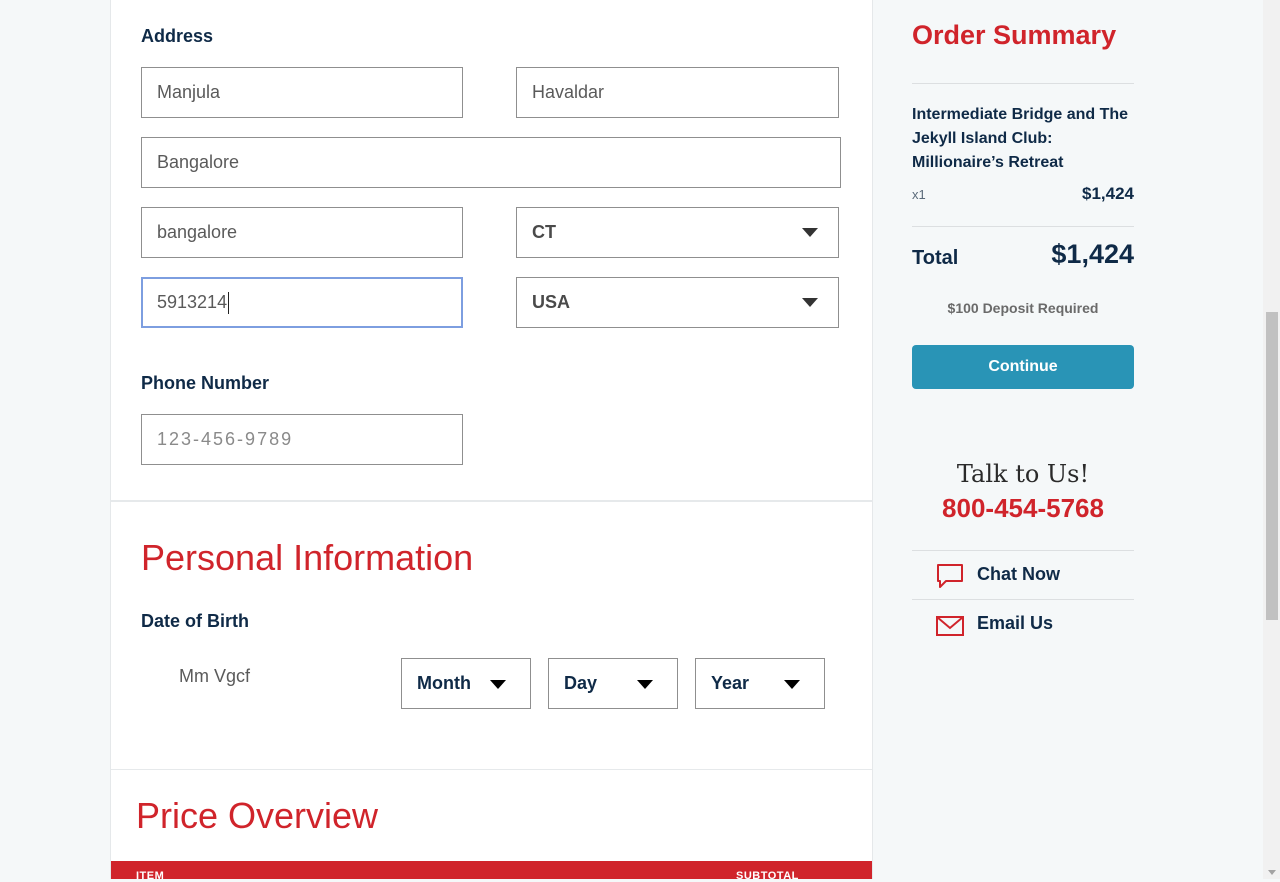 The height and width of the screenshot is (882, 1280). What do you see at coordinates (950, 576) in the screenshot?
I see `chat-bubble-icon` at bounding box center [950, 576].